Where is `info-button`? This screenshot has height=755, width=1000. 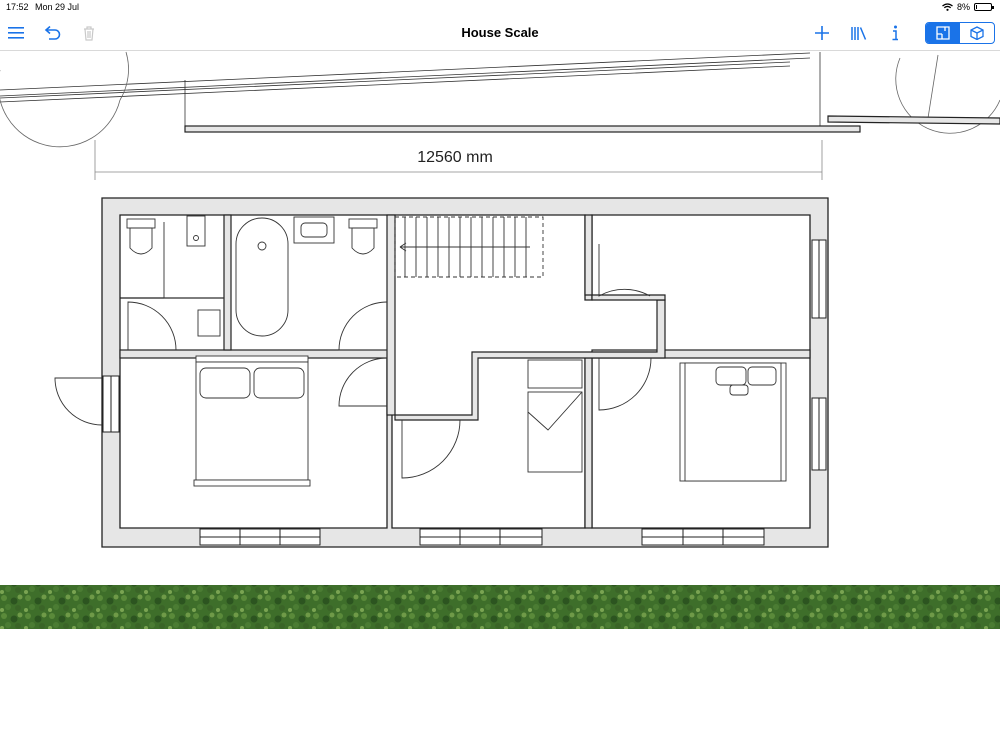 info-button is located at coordinates (895, 33).